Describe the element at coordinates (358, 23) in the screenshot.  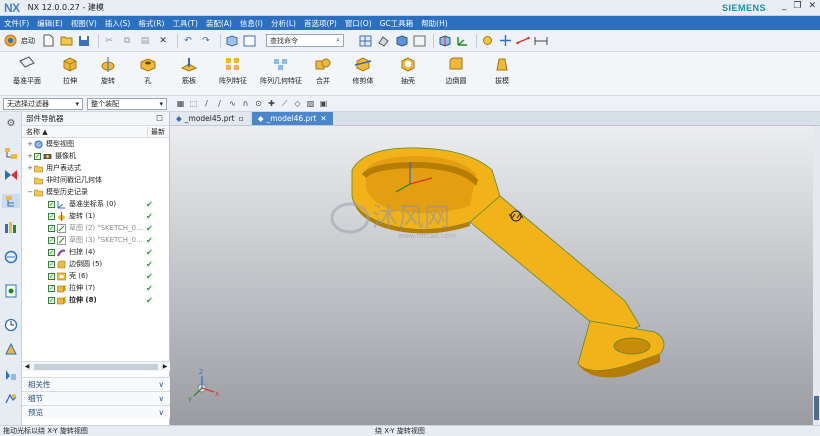
I see `menu-item: 窗口(O)` at that location.